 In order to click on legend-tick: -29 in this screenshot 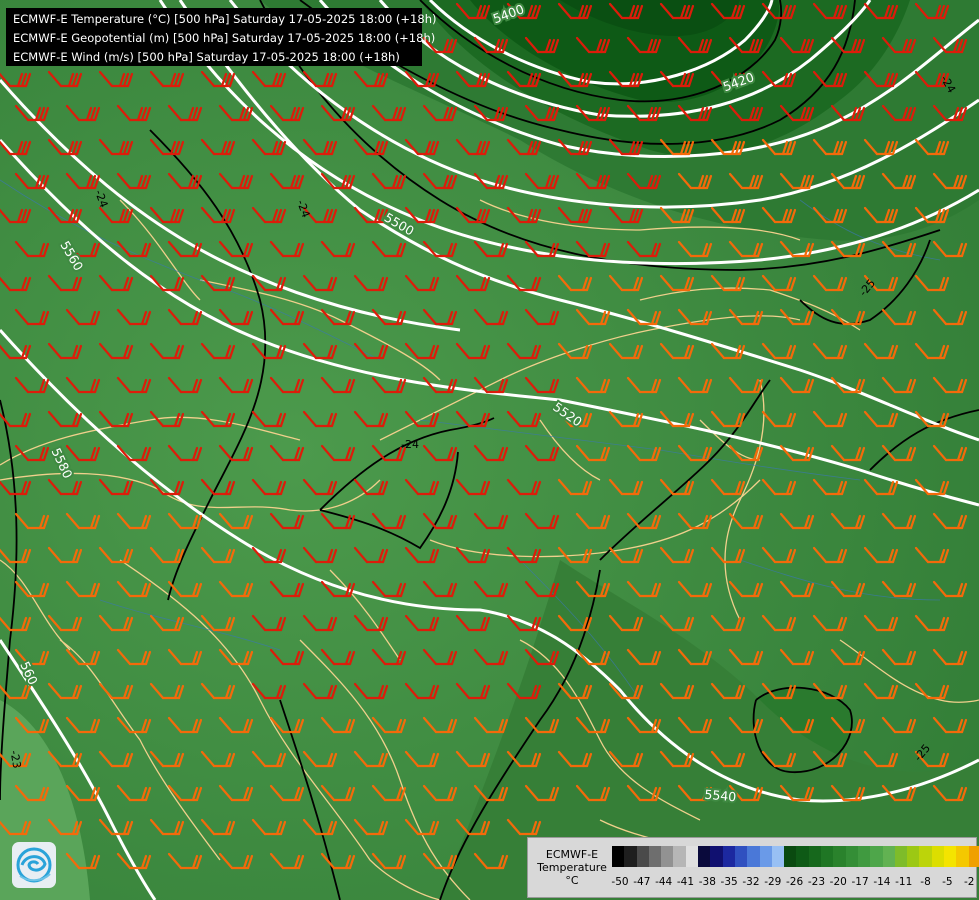, I will do `click(773, 882)`.